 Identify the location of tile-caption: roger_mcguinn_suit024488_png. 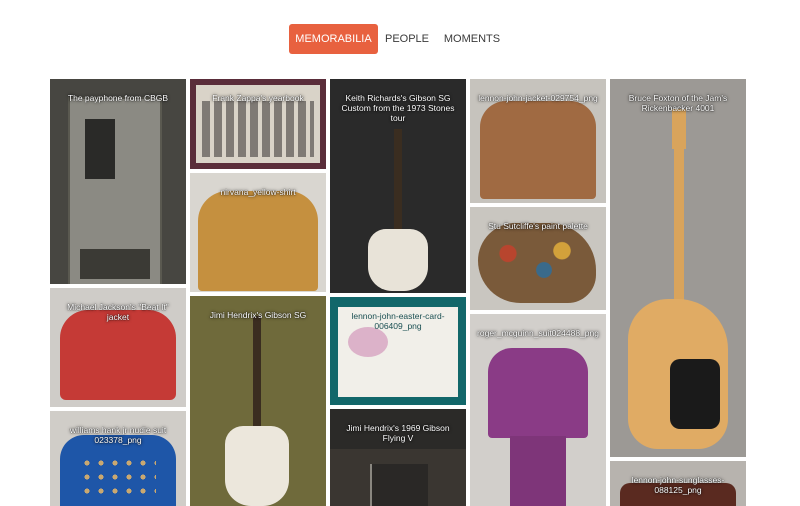
(538, 333).